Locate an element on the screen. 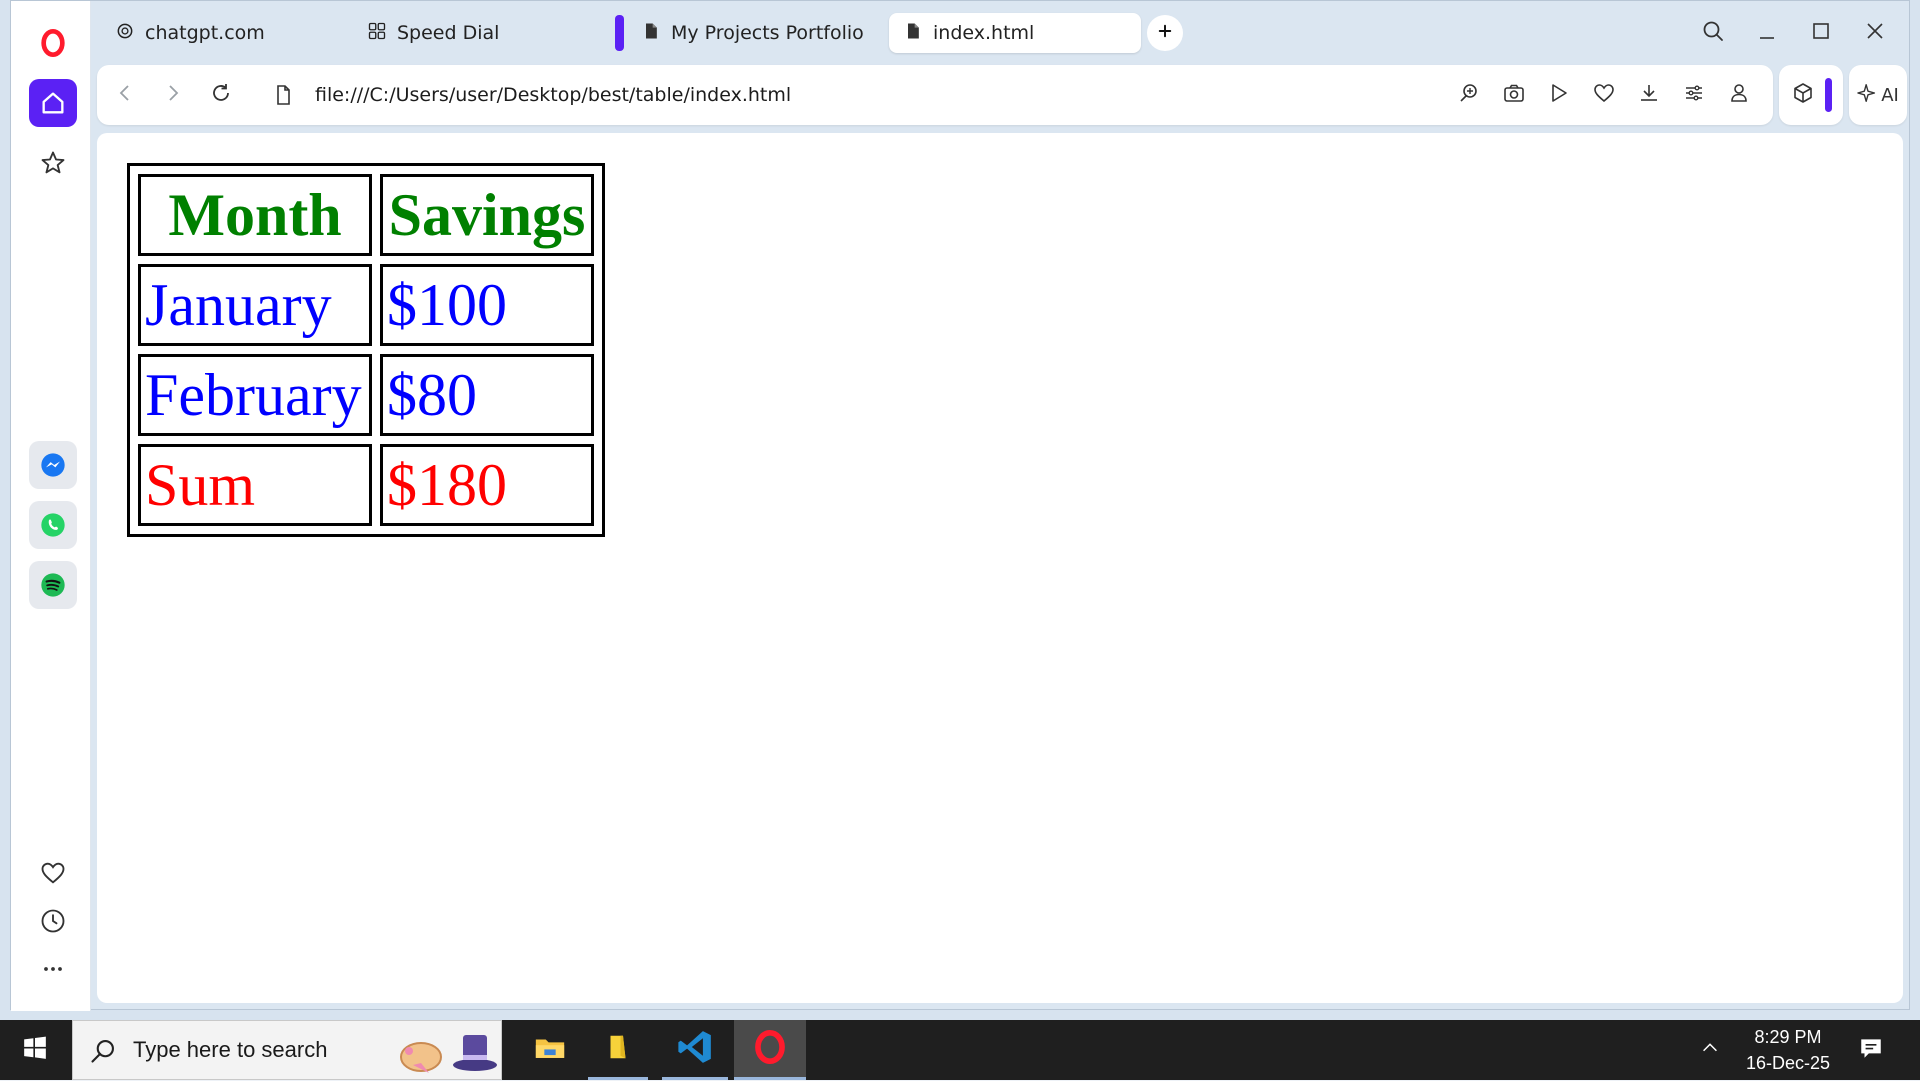  minimize-button is located at coordinates (1767, 33).